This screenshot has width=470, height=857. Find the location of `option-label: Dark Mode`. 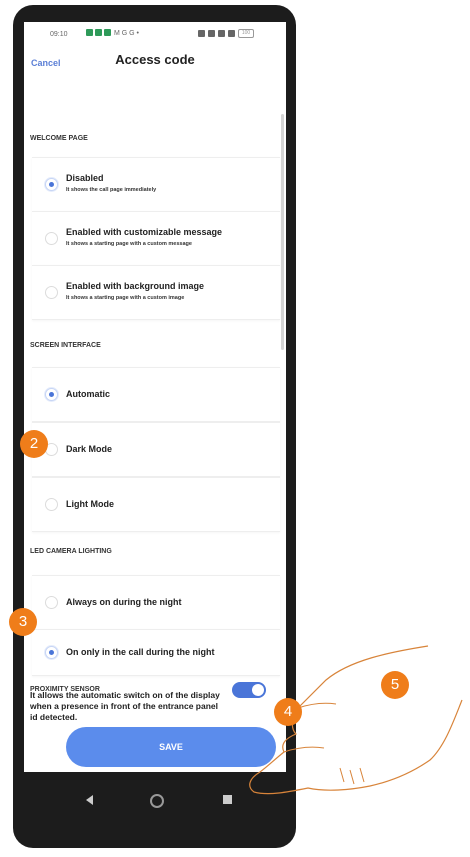

option-label: Dark Mode is located at coordinates (89, 449).